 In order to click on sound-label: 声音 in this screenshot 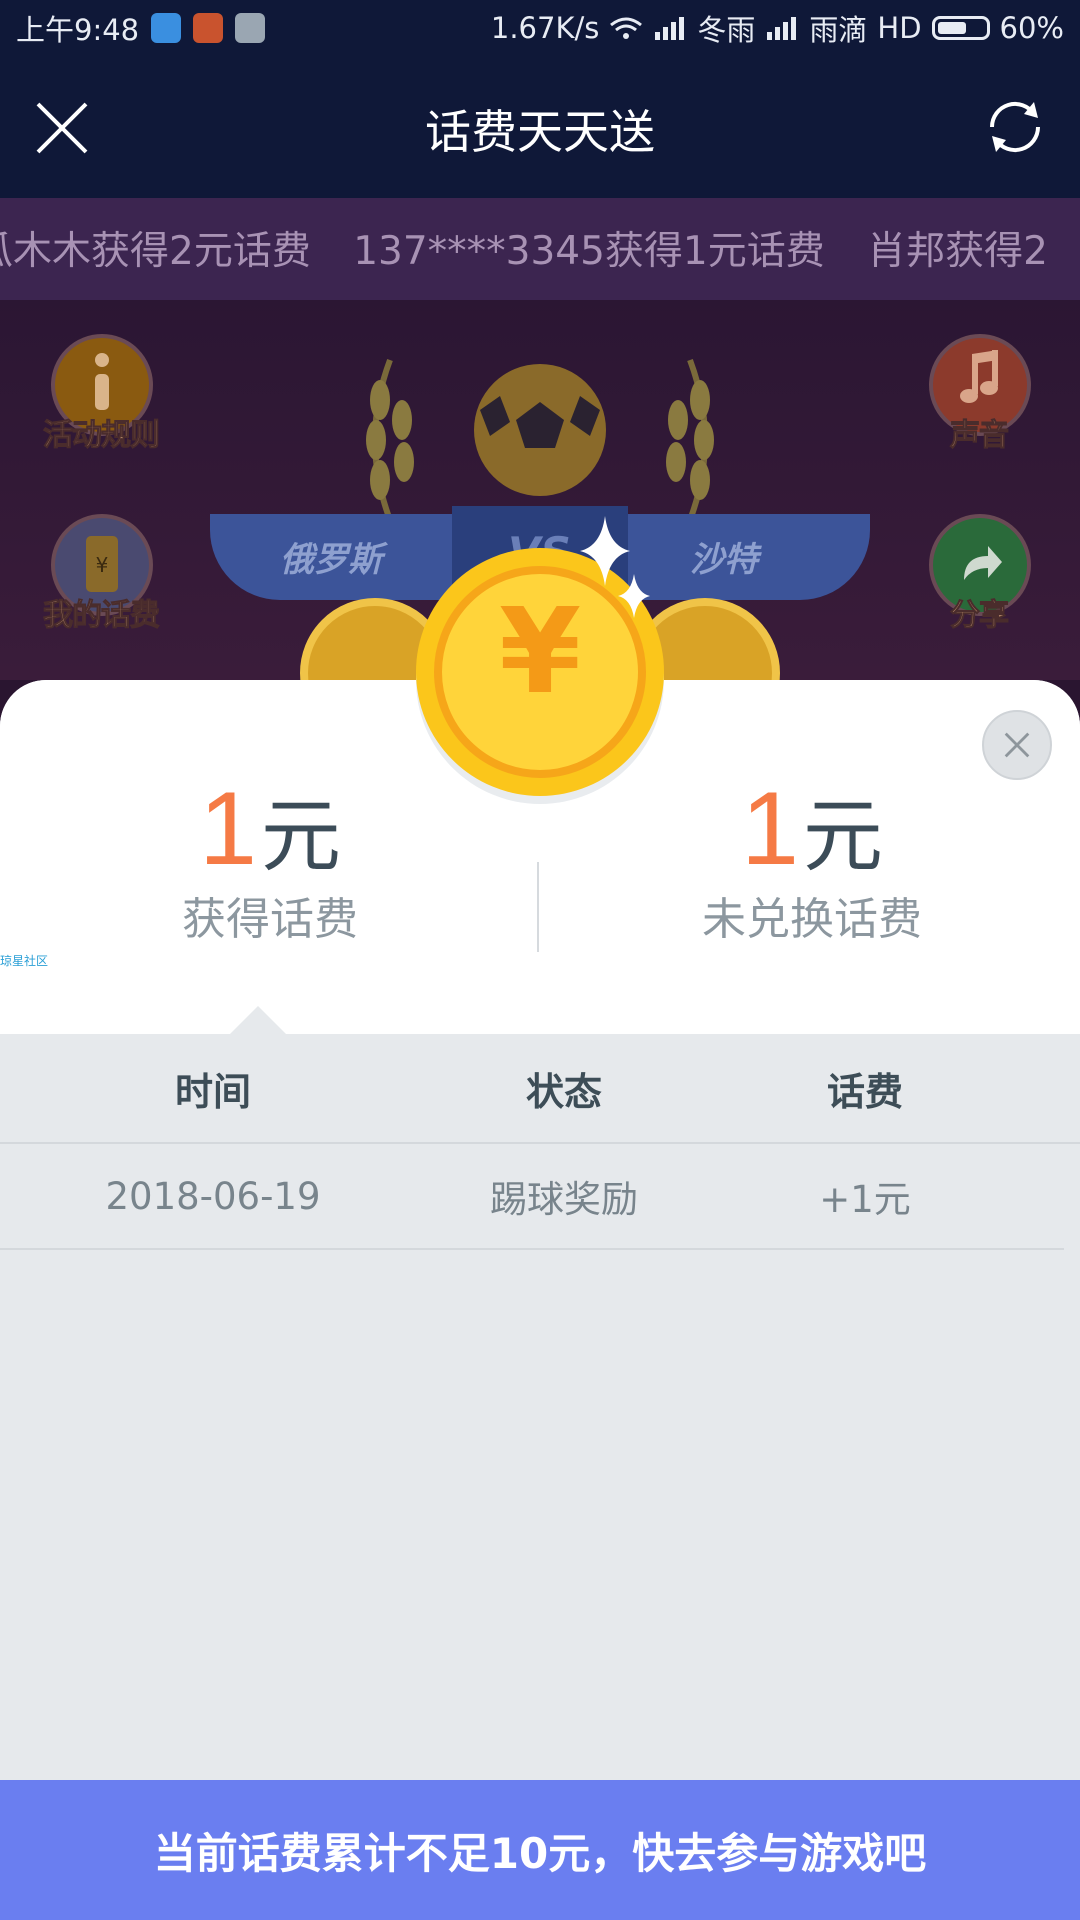, I will do `click(980, 436)`.